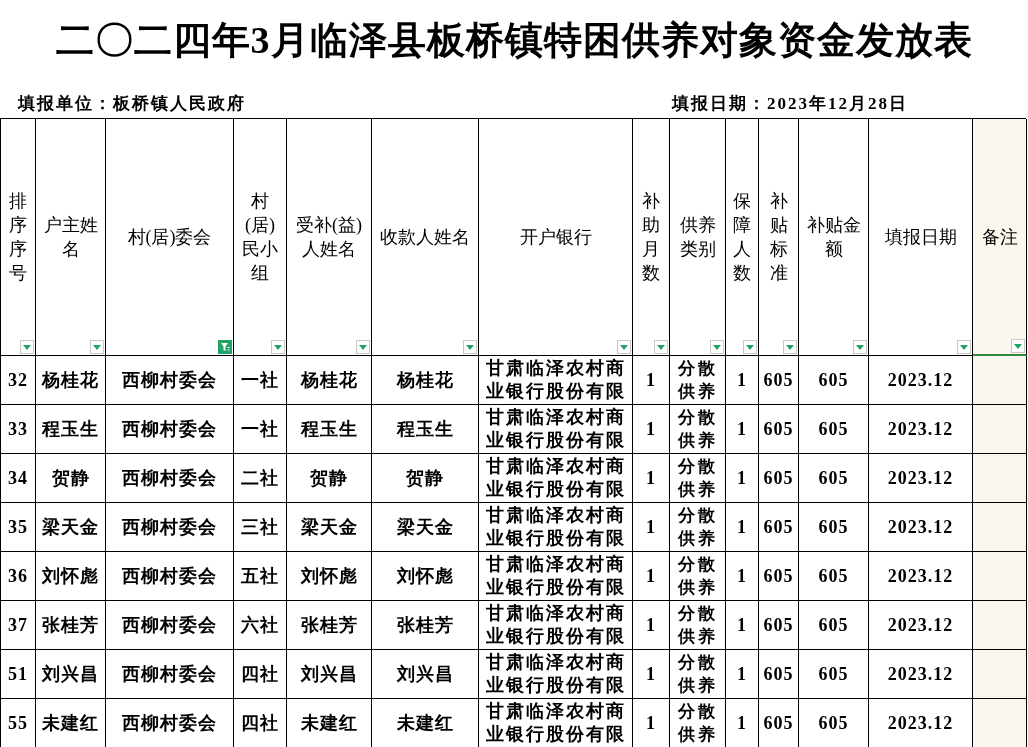 The height and width of the screenshot is (747, 1028). What do you see at coordinates (698, 237) in the screenshot?
I see `column-header: 供养类别` at bounding box center [698, 237].